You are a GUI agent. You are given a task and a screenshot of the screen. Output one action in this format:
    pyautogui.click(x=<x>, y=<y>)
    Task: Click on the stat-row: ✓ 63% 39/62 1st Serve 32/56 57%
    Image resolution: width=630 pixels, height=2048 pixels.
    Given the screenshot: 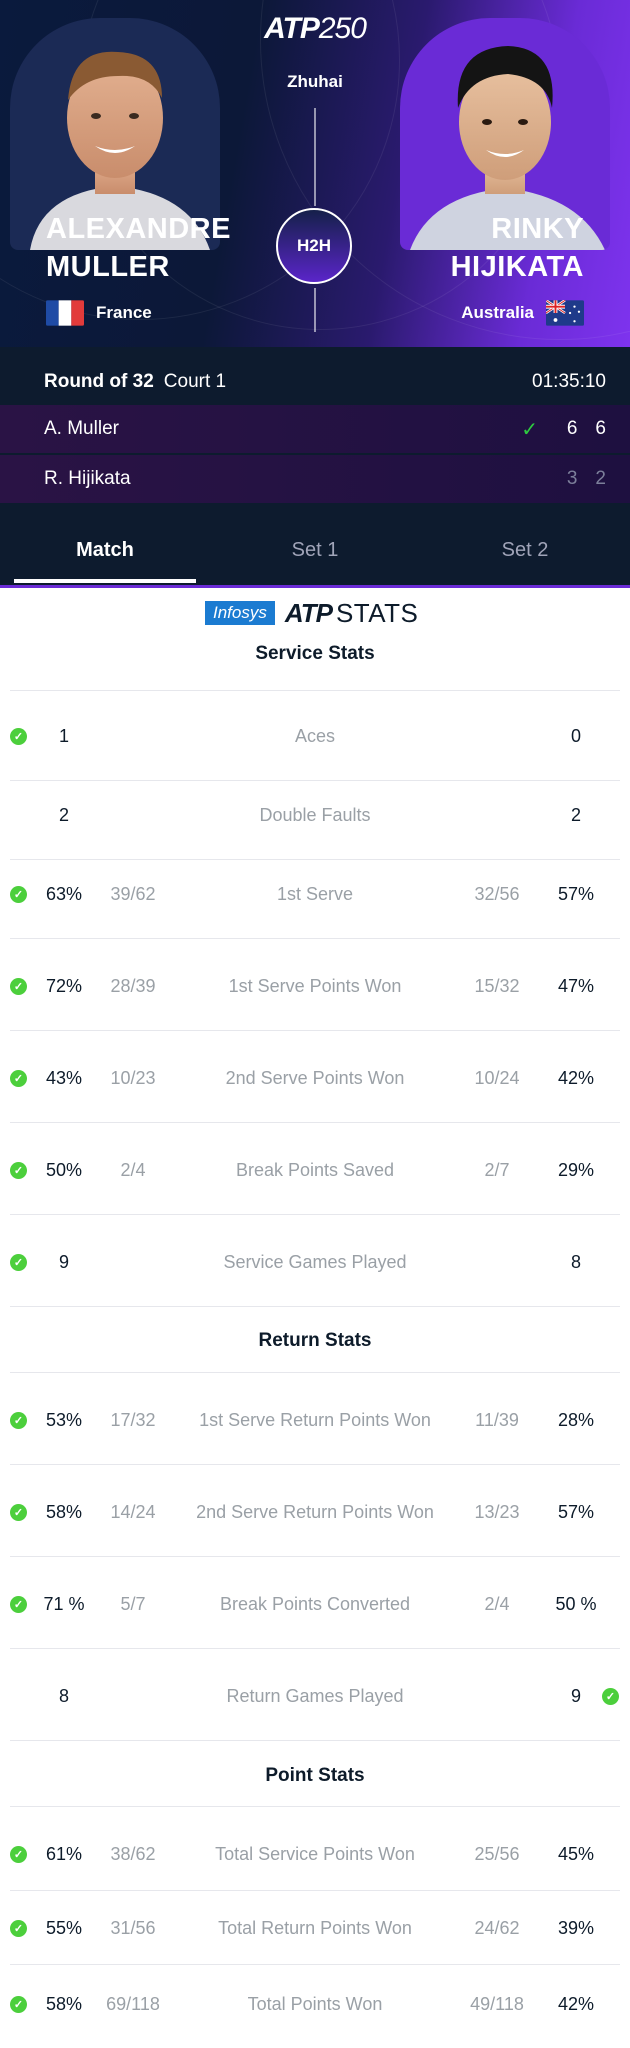 What is the action you would take?
    pyautogui.click(x=315, y=894)
    